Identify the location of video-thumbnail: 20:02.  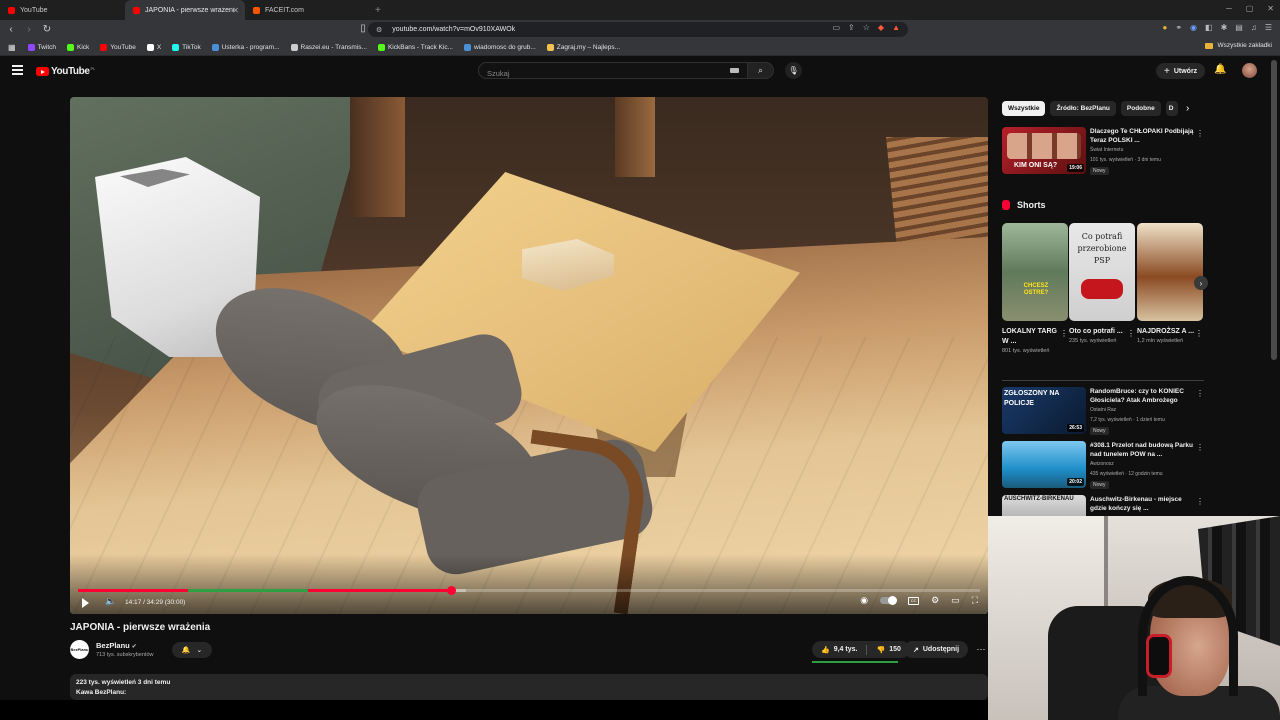
(1044, 464).